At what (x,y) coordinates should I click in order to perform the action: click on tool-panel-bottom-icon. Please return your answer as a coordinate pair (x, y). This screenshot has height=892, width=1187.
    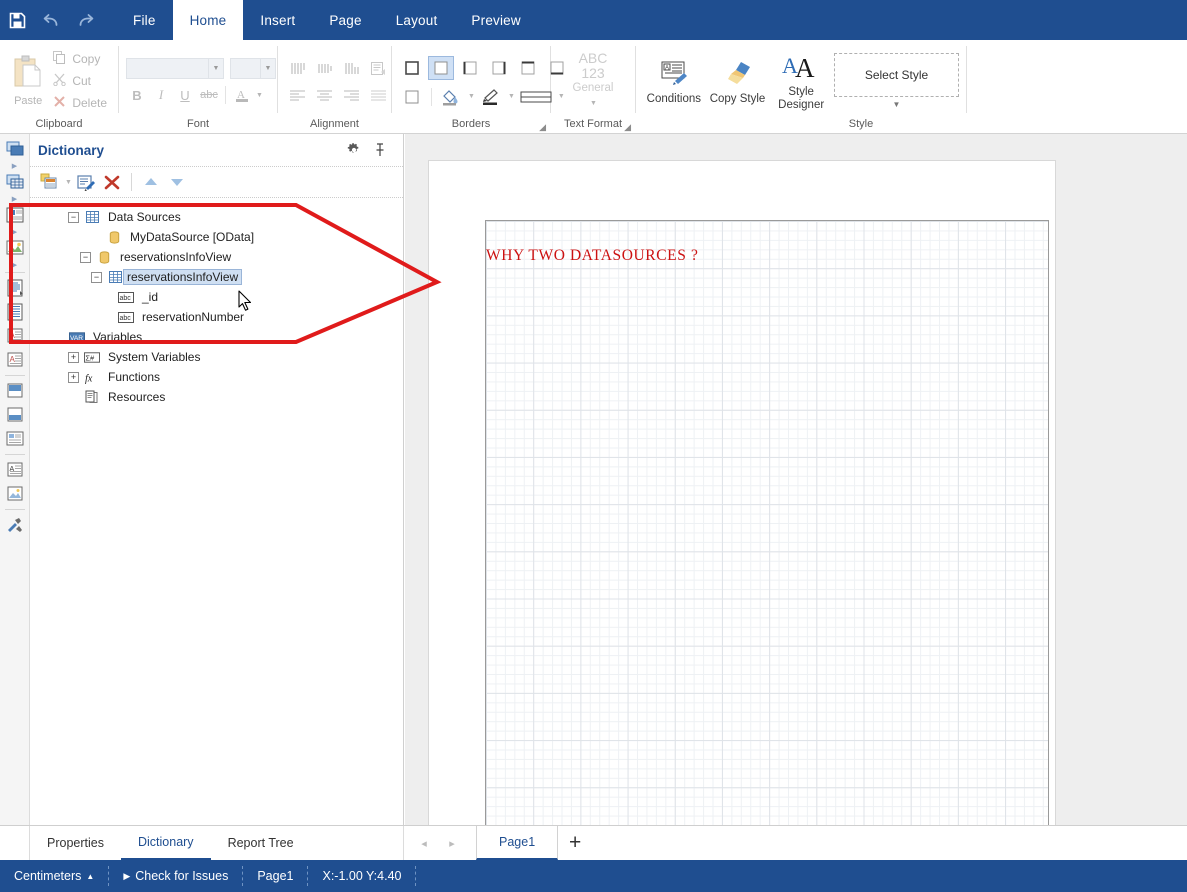
    Looking at the image, I should click on (15, 415).